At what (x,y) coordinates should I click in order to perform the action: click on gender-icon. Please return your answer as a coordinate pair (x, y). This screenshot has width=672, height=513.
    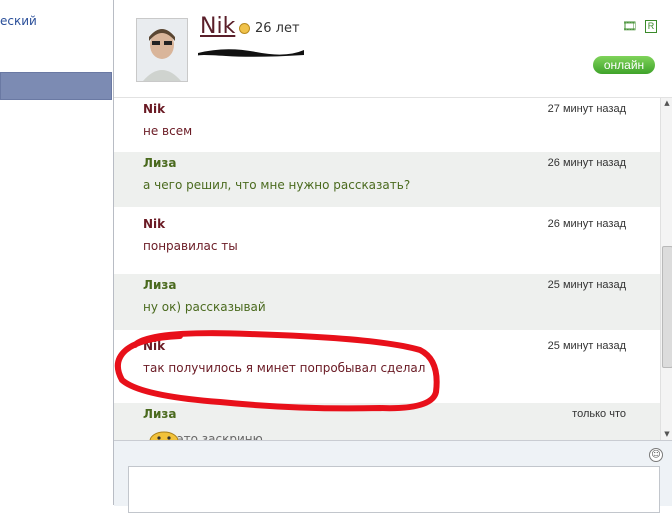
    Looking at the image, I should click on (244, 28).